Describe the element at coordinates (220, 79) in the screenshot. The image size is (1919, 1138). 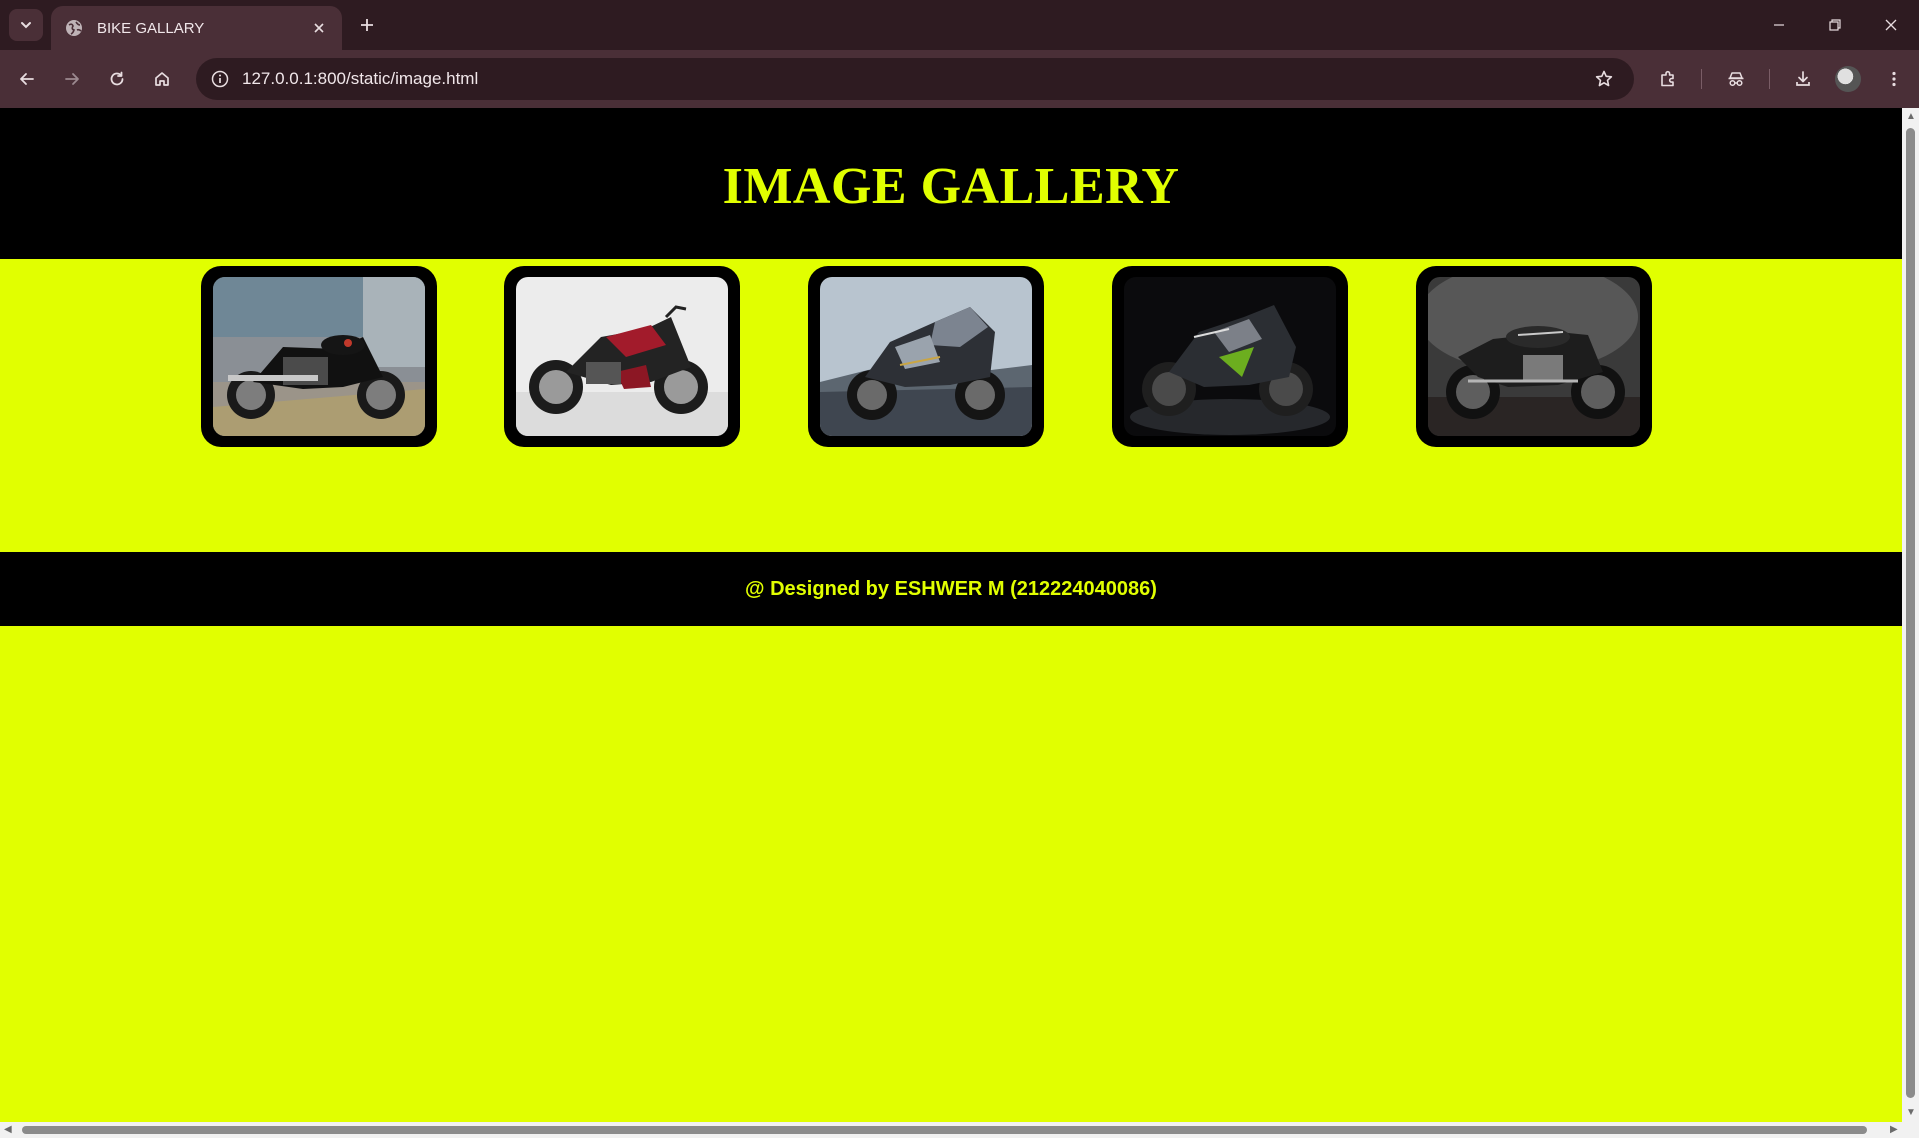
I see `info-icon` at that location.